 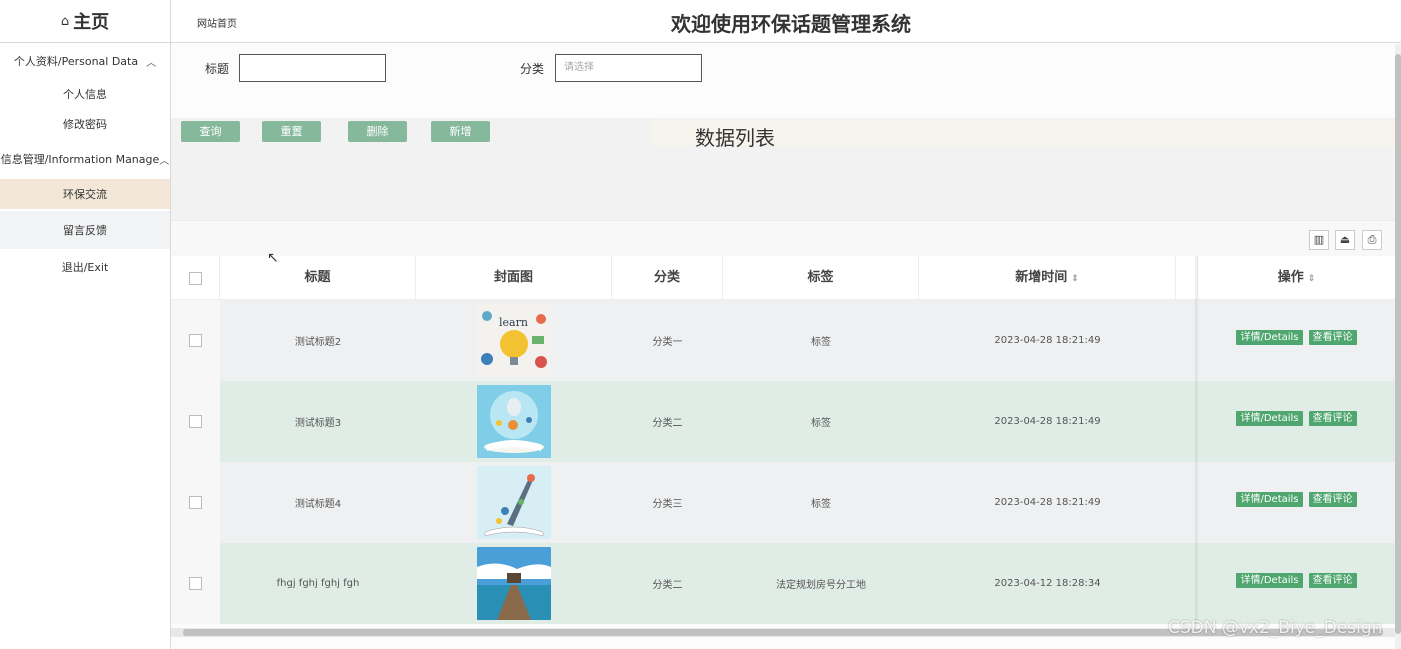 I want to click on add-button: 新增, so click(x=460, y=131).